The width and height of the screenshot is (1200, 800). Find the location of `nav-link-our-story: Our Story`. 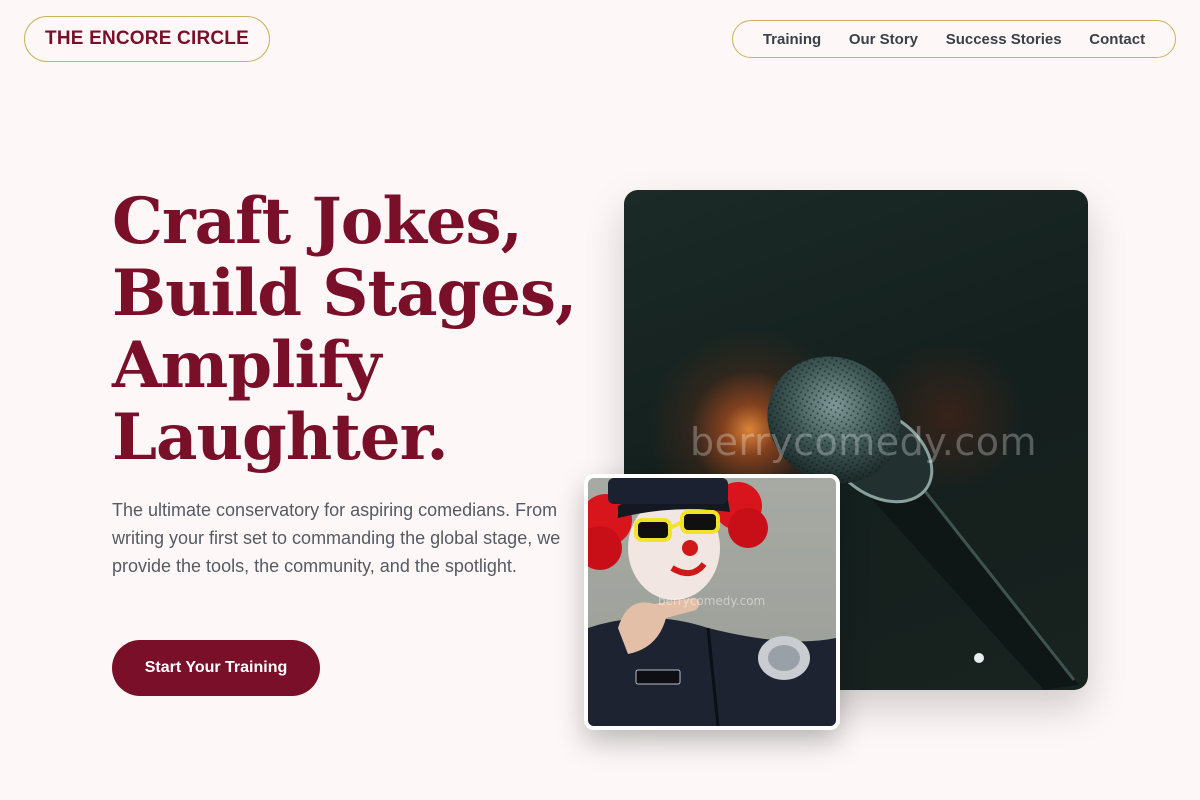

nav-link-our-story: Our Story is located at coordinates (883, 39).